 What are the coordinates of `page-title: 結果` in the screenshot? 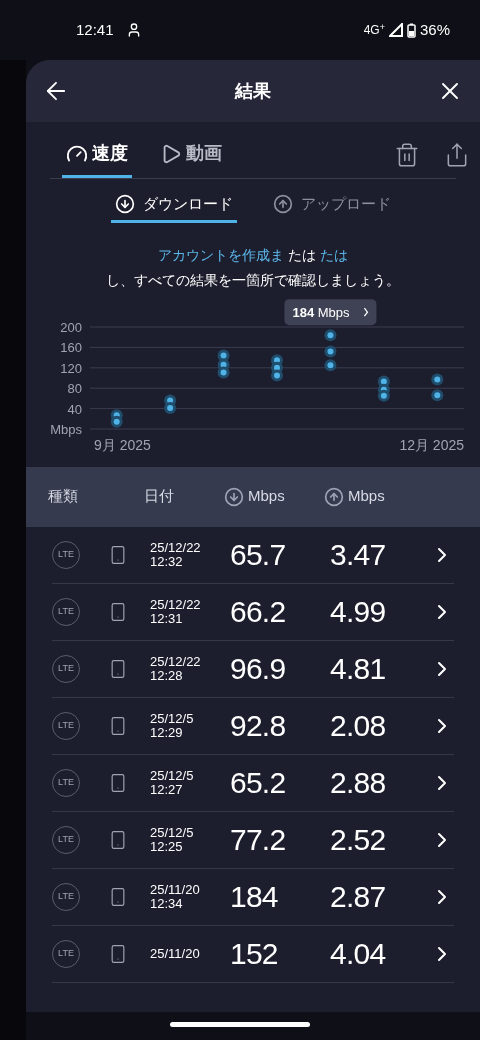 It's located at (253, 91).